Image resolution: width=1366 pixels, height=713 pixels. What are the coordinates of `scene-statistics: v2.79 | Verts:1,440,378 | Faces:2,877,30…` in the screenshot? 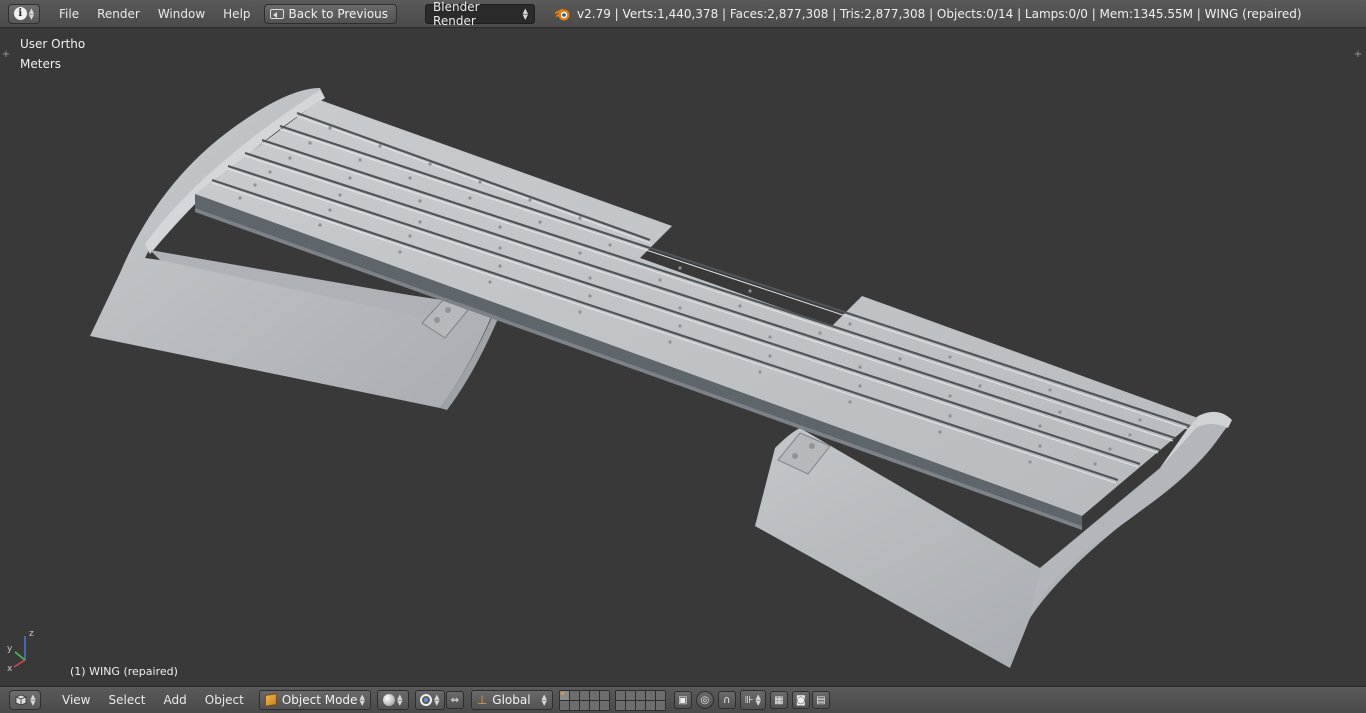 It's located at (928, 14).